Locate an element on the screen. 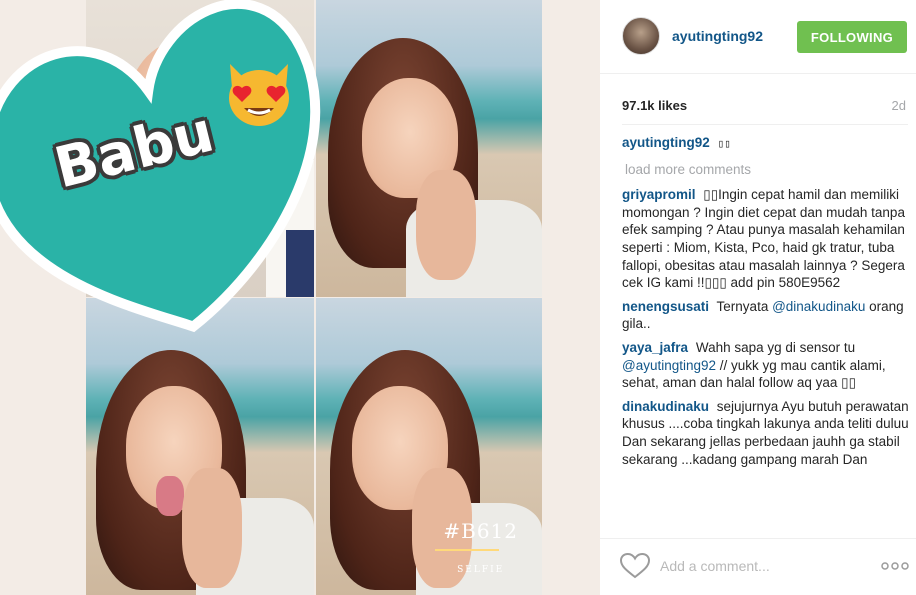 The height and width of the screenshot is (595, 916). comment-footer is located at coordinates (758, 566).